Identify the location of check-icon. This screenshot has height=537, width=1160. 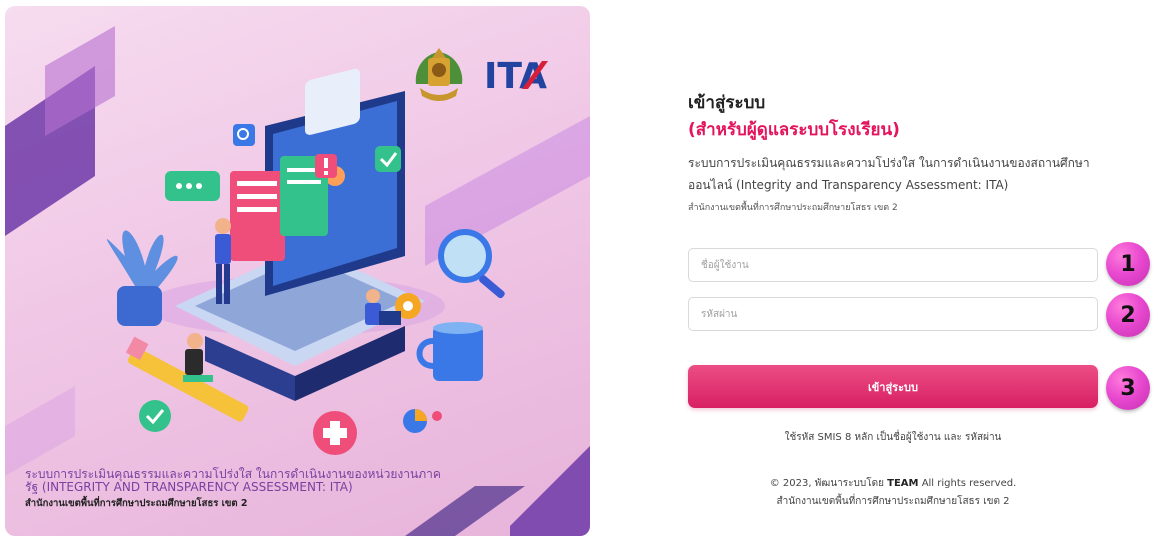
(388, 159).